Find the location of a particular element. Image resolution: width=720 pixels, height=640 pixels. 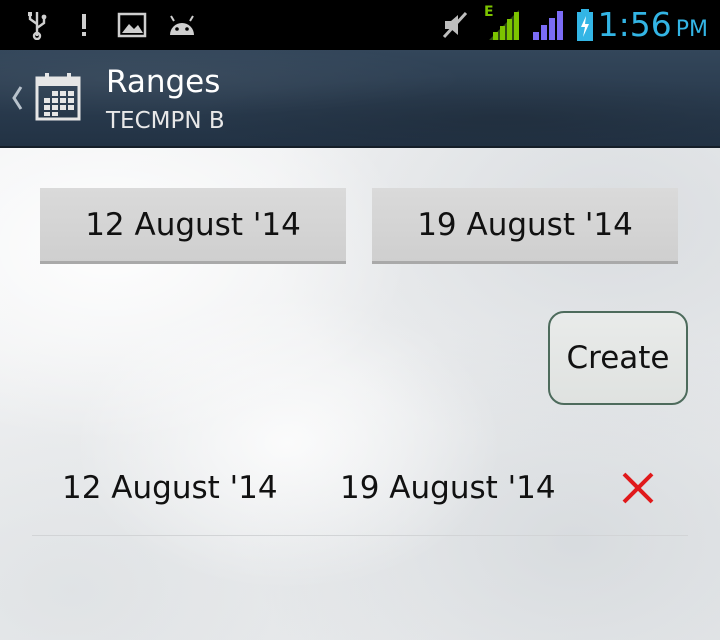

range-list-item: 12 August '14 19 August '14 is located at coordinates (360, 494).